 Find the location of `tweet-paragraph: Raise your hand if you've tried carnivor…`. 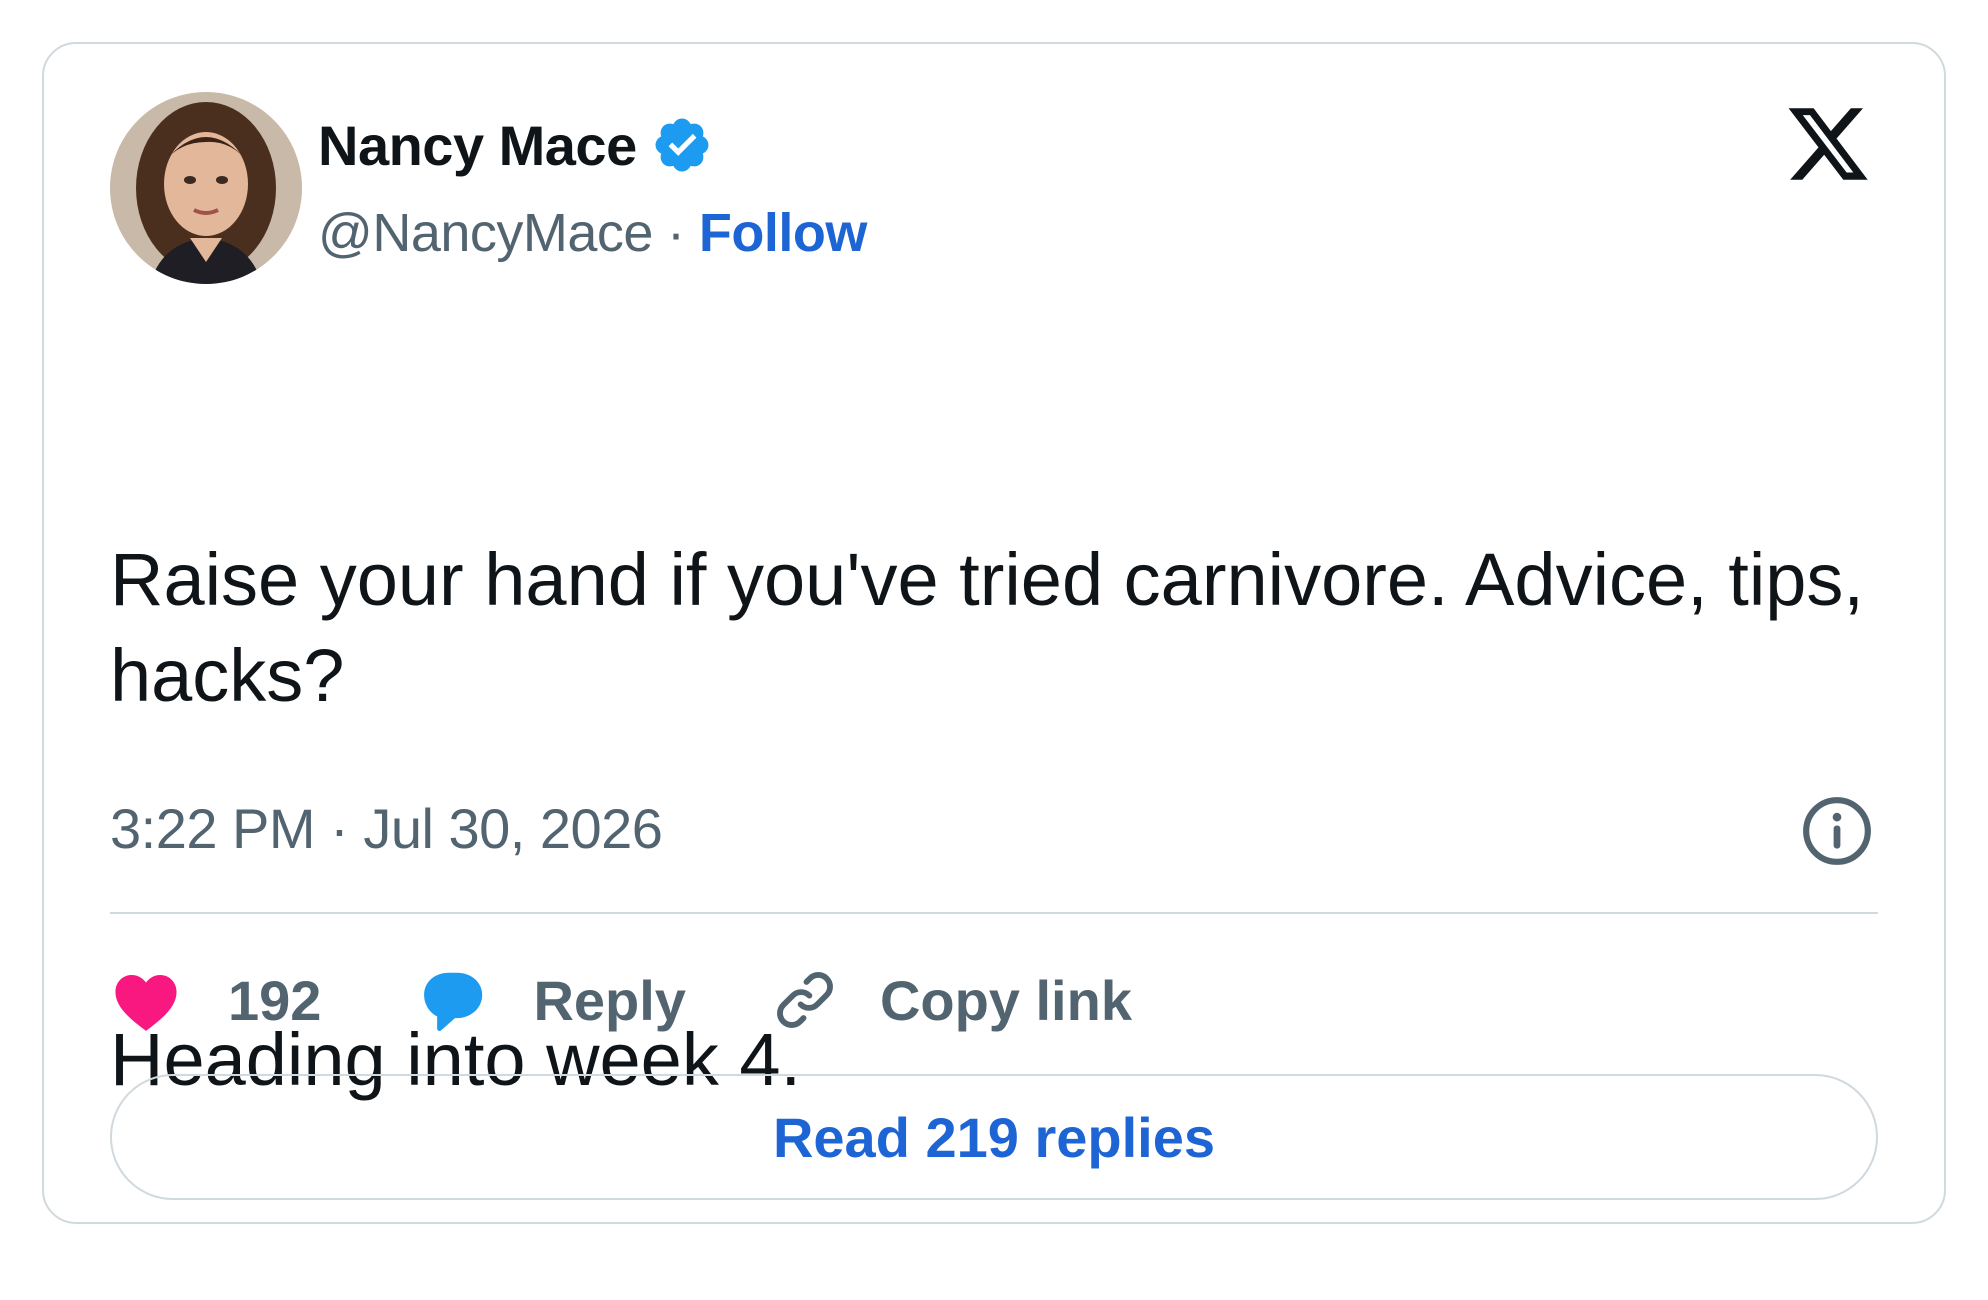

tweet-paragraph: Raise your hand if you've tried carnivor… is located at coordinates (997, 627).